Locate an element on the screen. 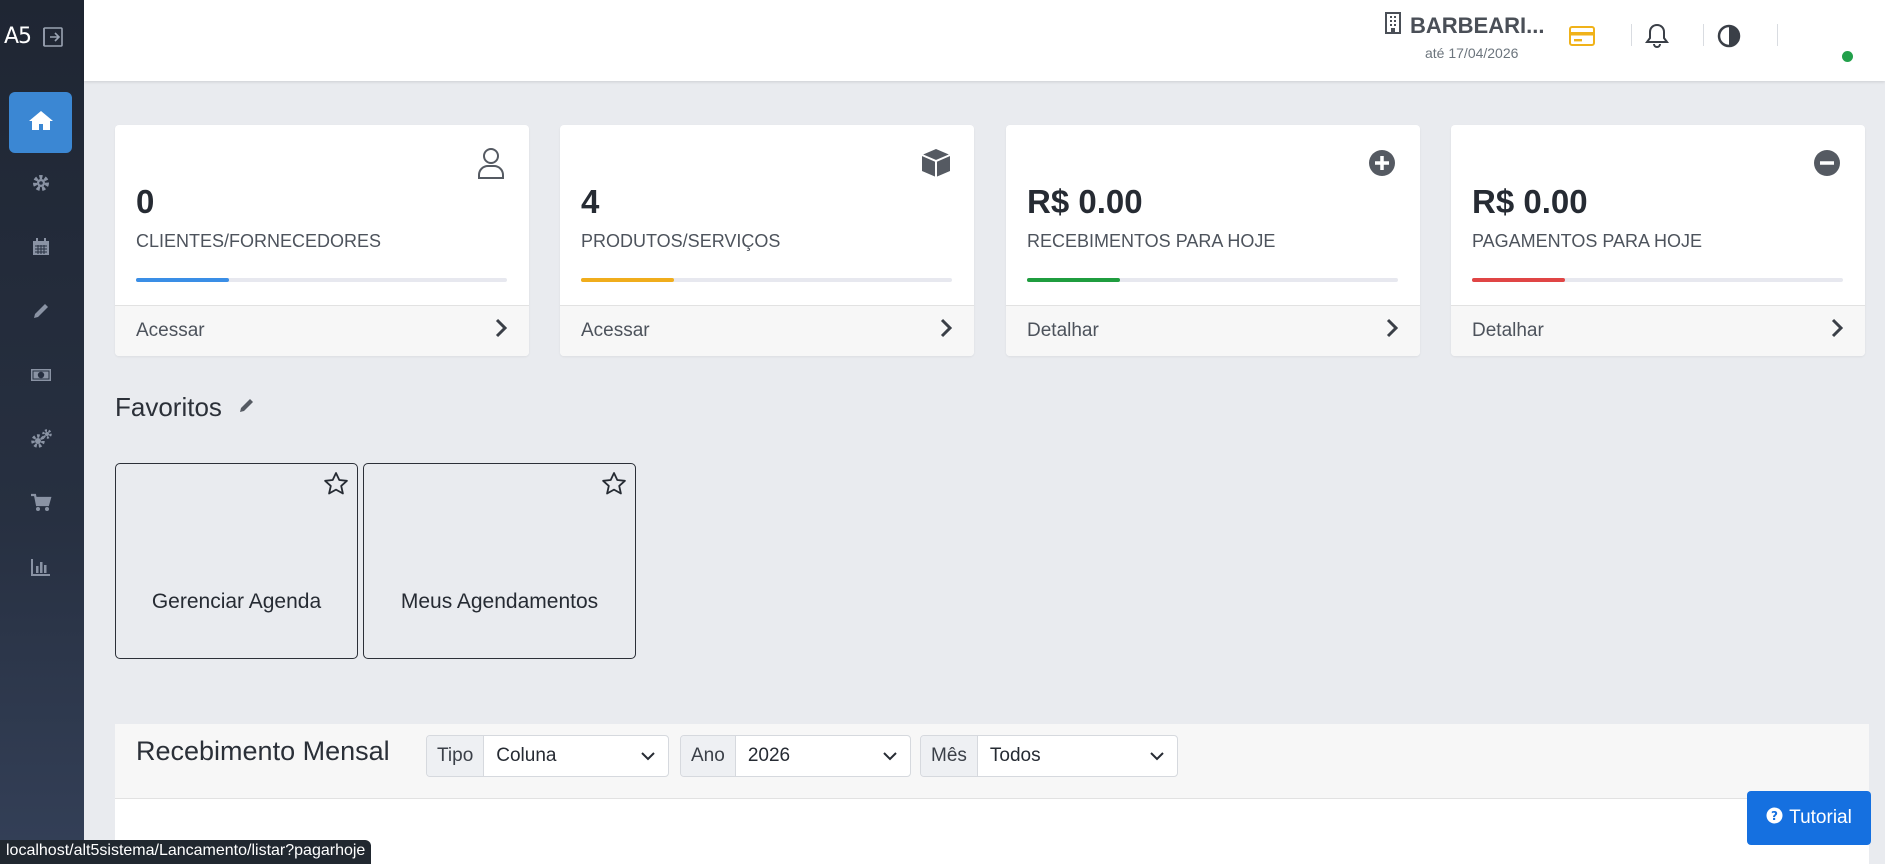 Image resolution: width=1885 pixels, height=864 pixels. sidebar-item-home is located at coordinates (40, 122).